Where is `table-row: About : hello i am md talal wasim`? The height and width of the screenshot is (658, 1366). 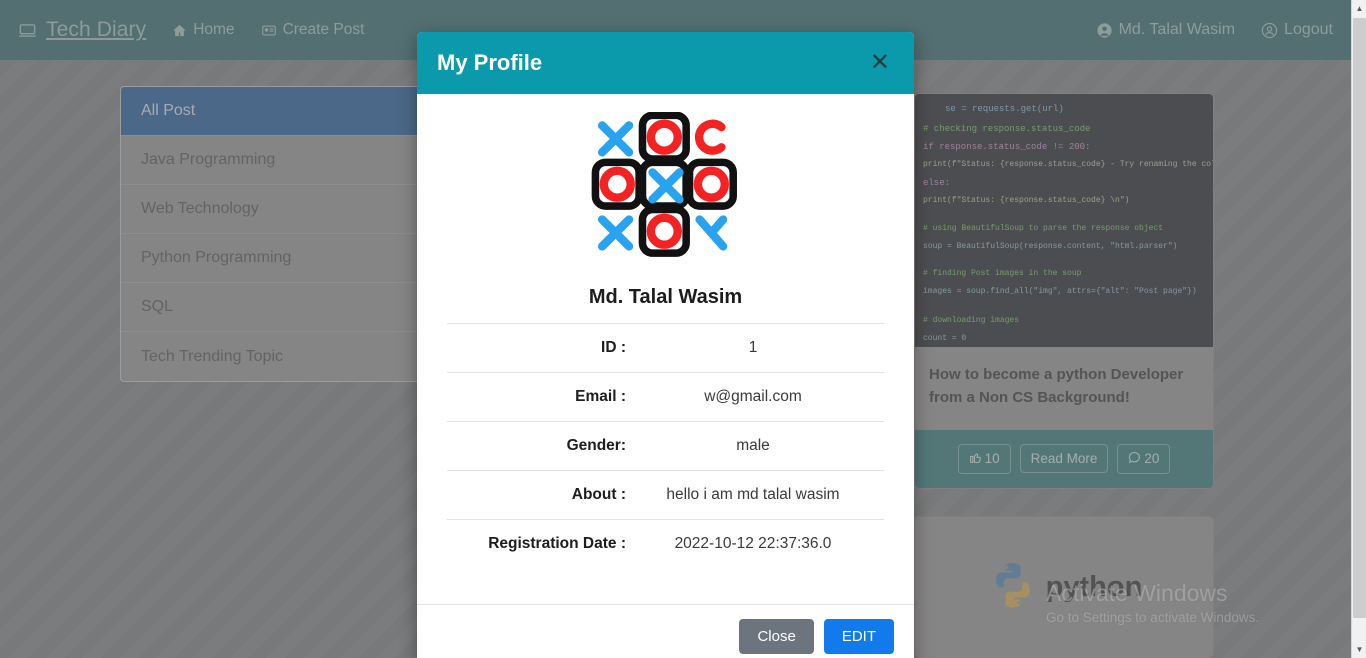
table-row: About : hello i am md talal wasim is located at coordinates (665, 494).